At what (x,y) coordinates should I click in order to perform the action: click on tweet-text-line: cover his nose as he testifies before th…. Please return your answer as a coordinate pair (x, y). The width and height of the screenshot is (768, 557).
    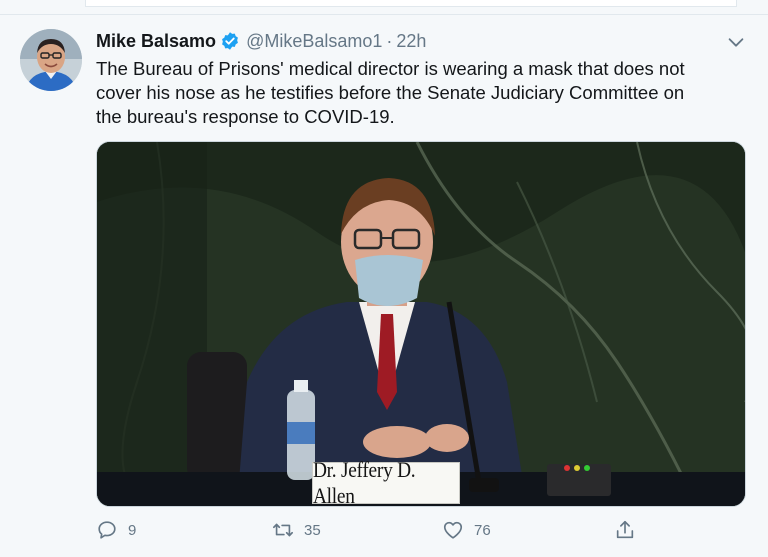
    Looking at the image, I should click on (390, 92).